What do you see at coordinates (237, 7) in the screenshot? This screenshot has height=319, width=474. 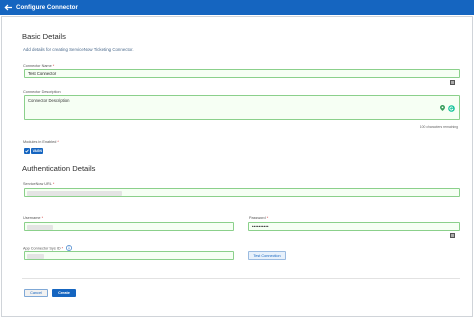 I see `top-bar: Configure Connector` at bounding box center [237, 7].